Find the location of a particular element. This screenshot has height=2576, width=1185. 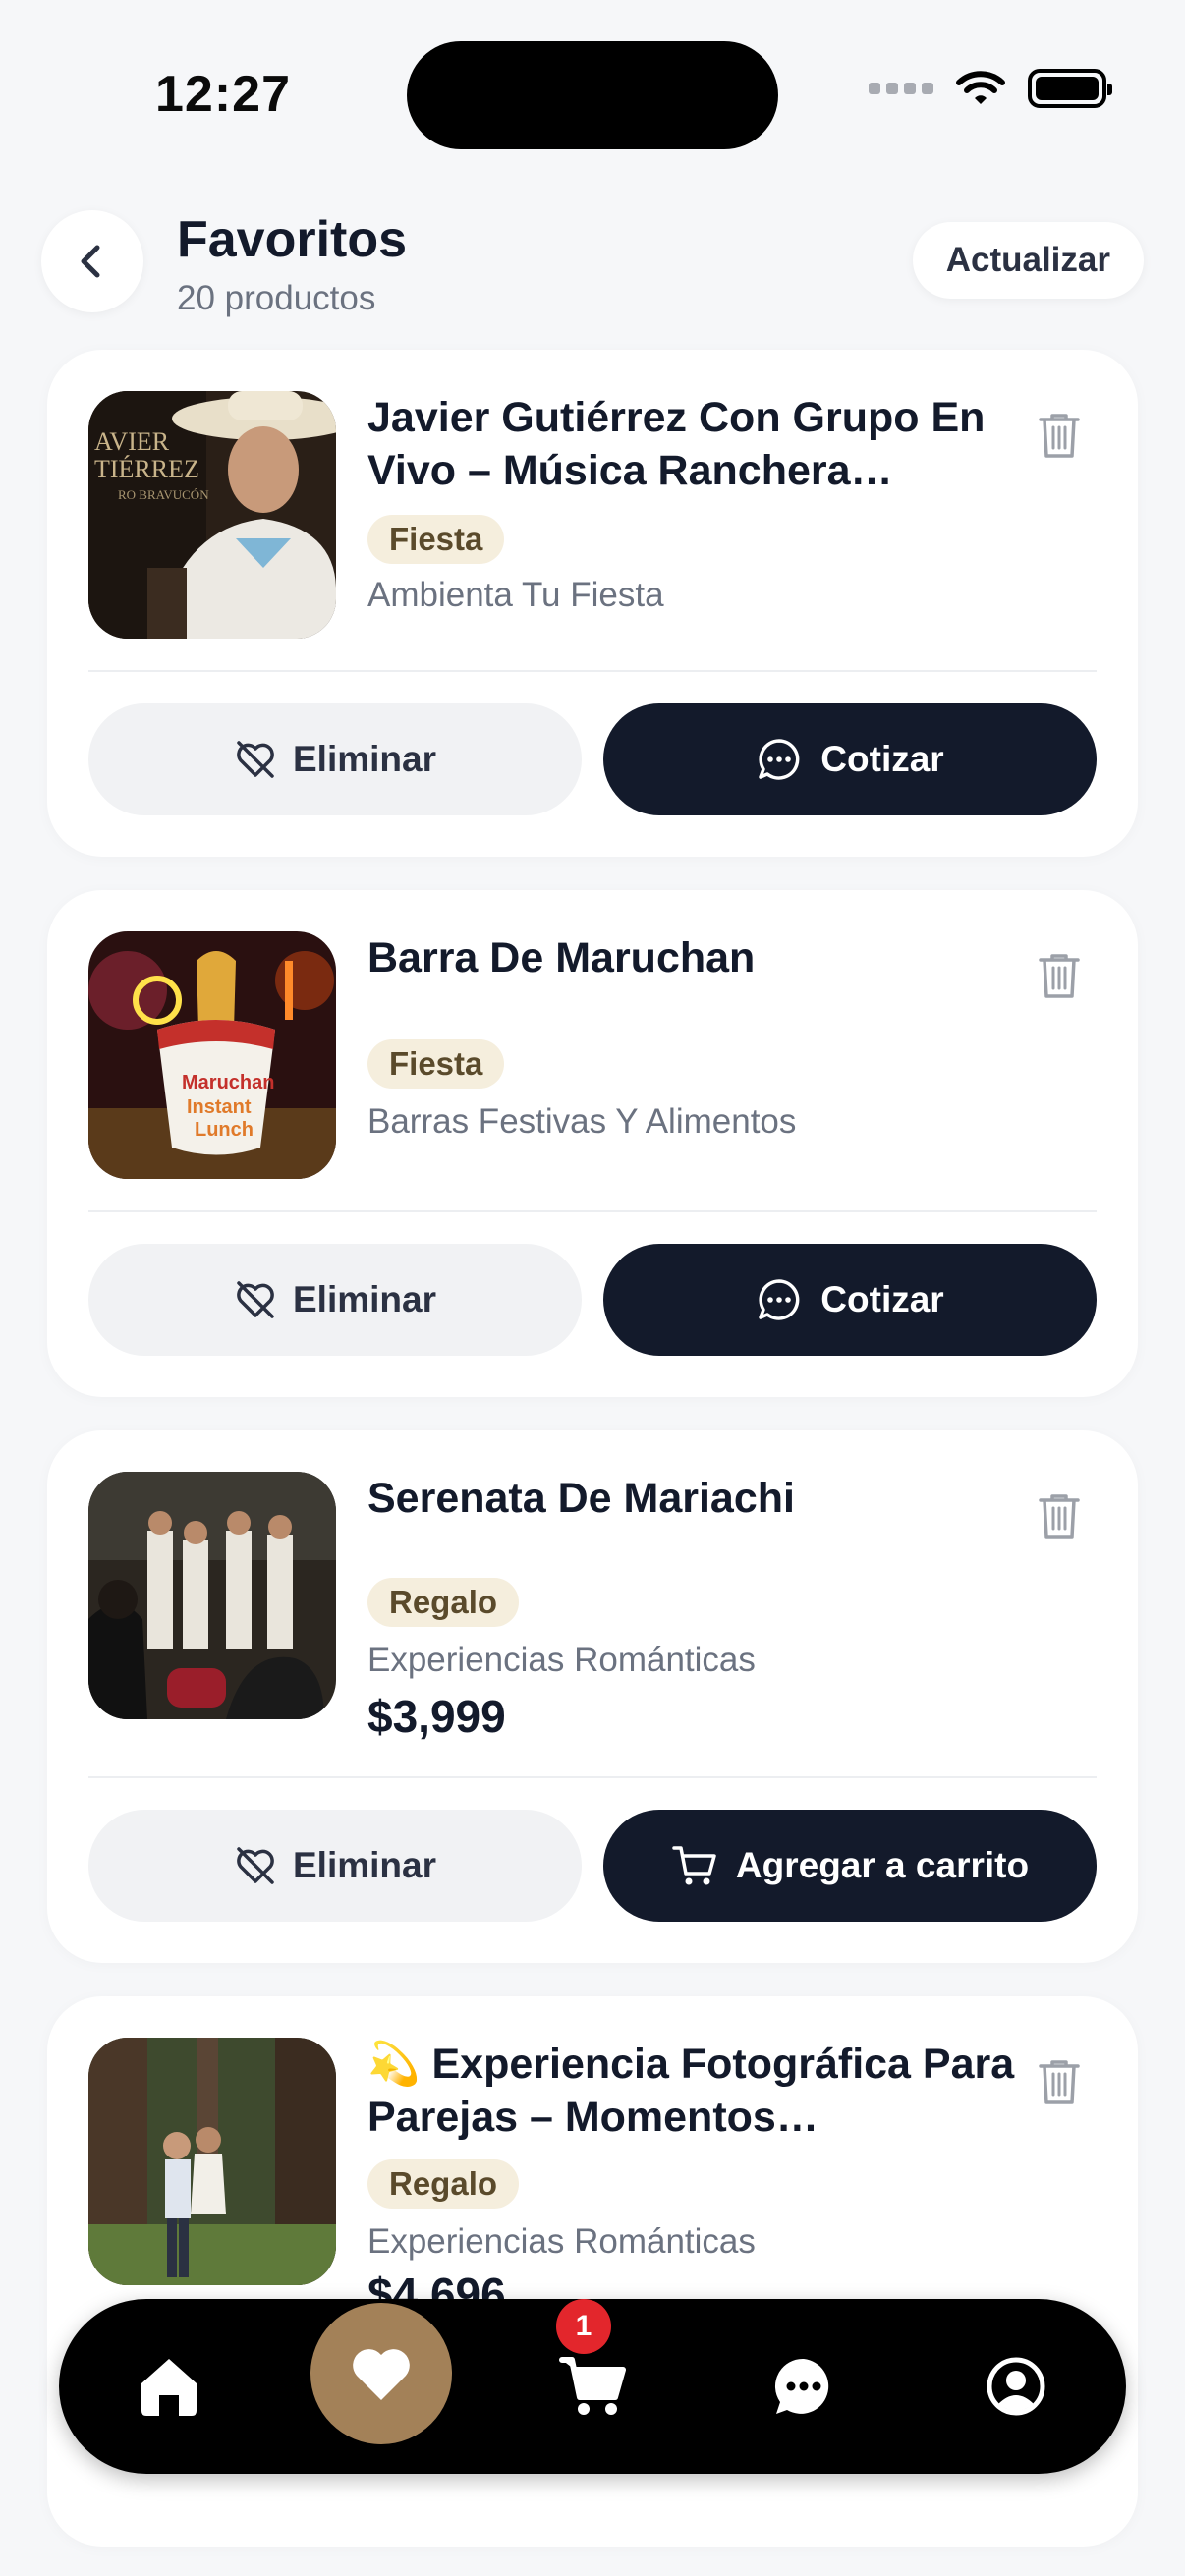

thumb-text-3: RO BRAVUCÓN is located at coordinates (164, 494).